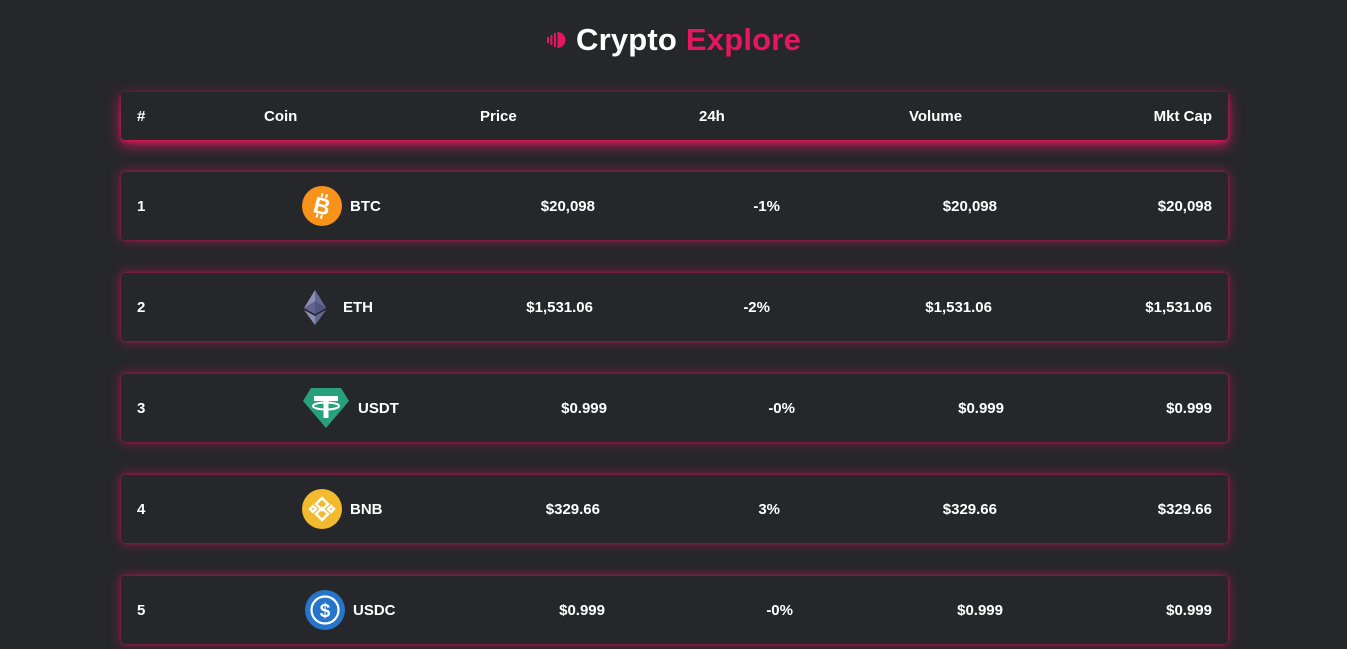  What do you see at coordinates (315, 307) in the screenshot?
I see `ethereum-icon` at bounding box center [315, 307].